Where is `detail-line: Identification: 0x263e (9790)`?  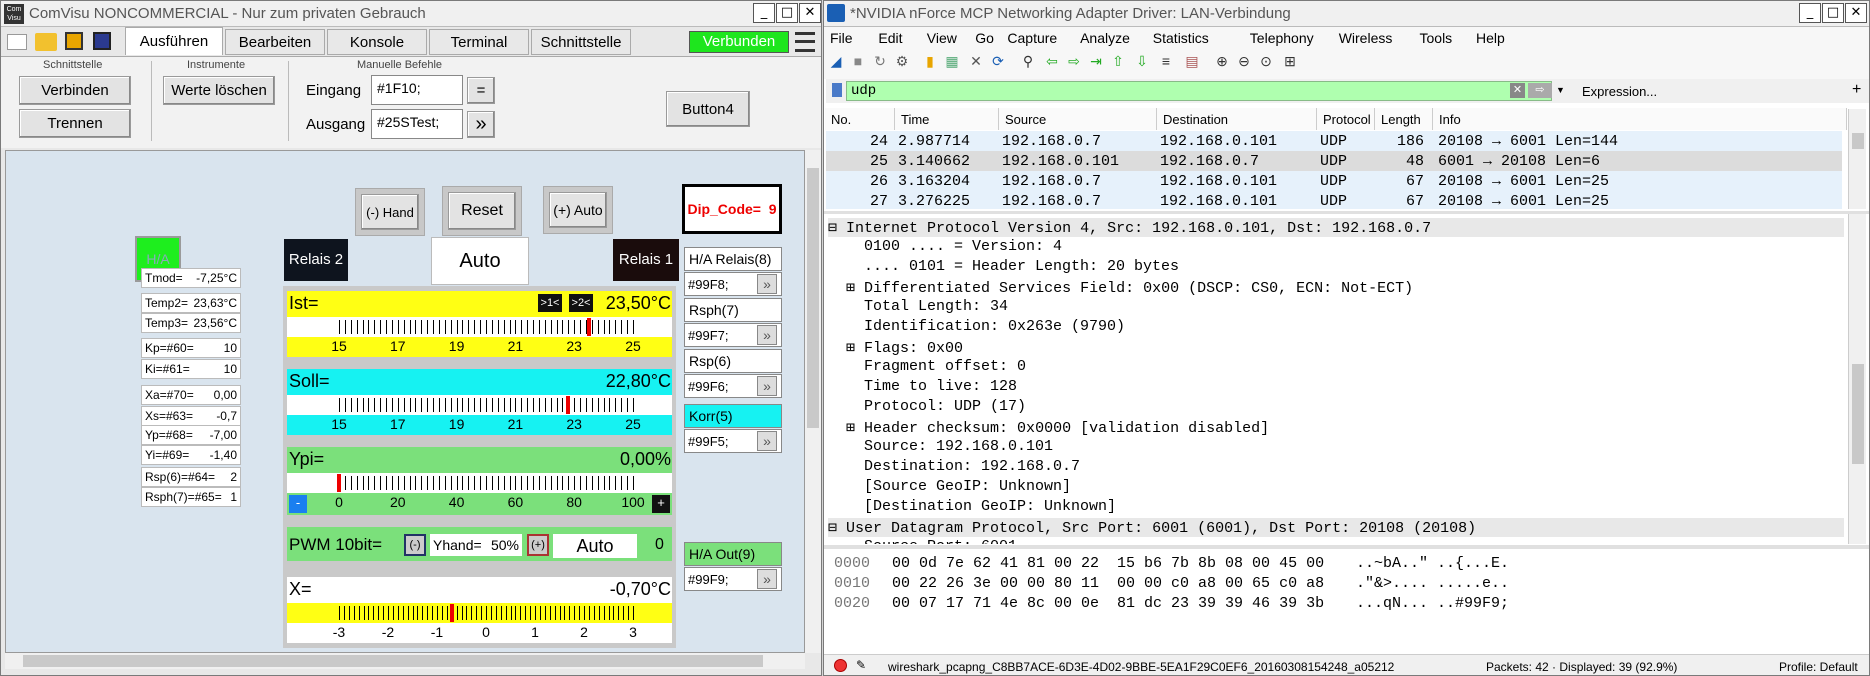 detail-line: Identification: 0x263e (9790) is located at coordinates (1336, 326).